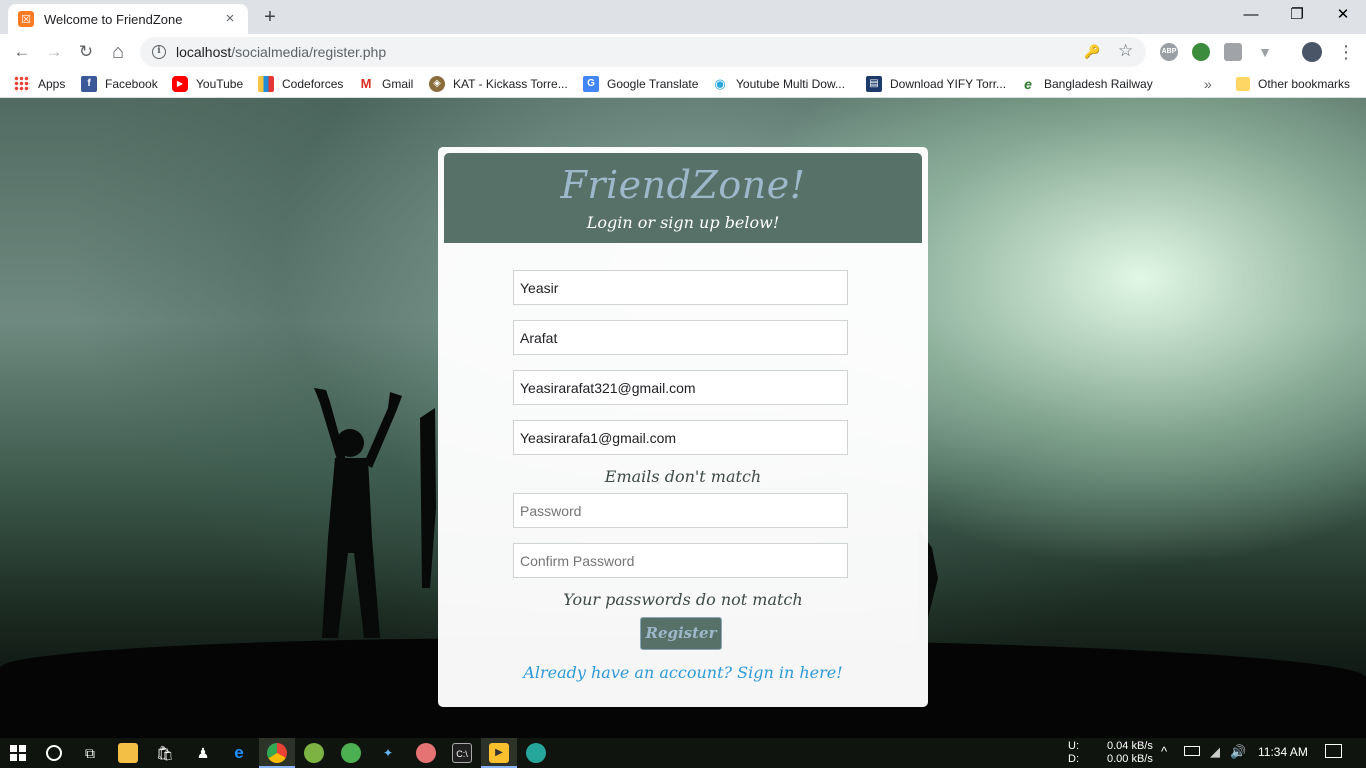 The width and height of the screenshot is (1366, 768). I want to click on sign-in-link: Already have an account? Sign in here!, so click(683, 672).